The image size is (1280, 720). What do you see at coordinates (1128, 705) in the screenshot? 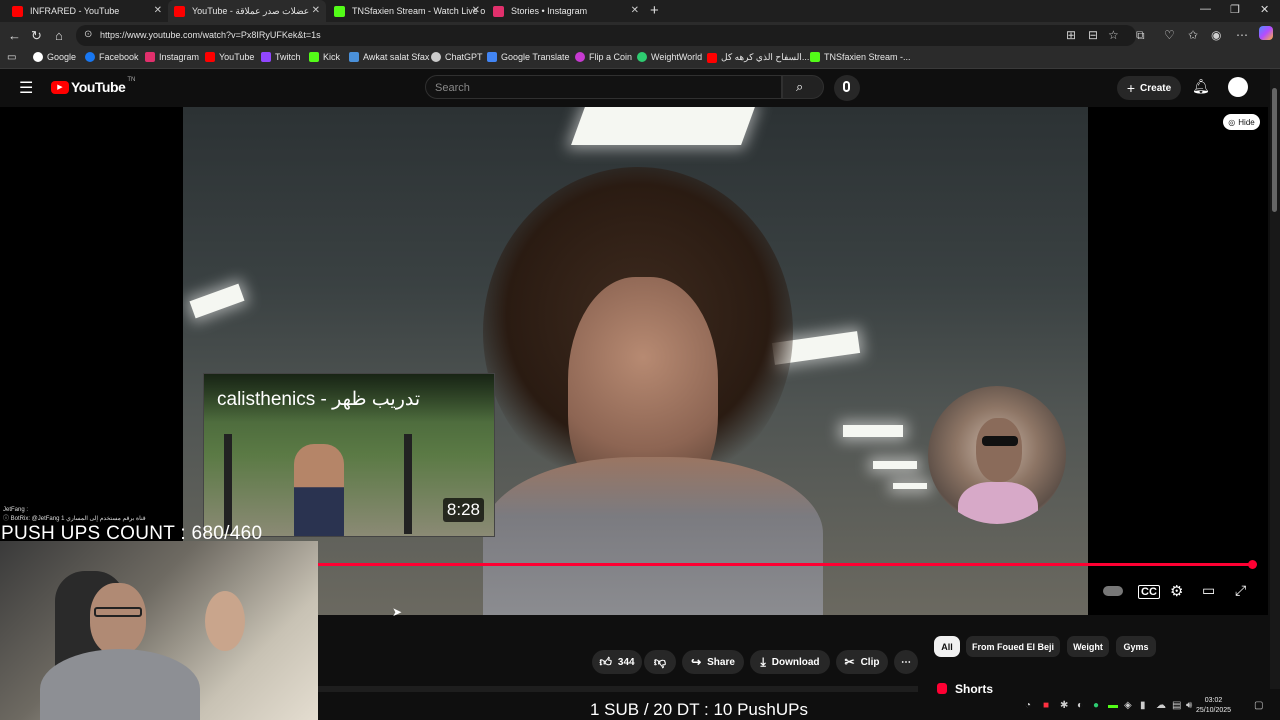
I see `steam-icon: ◈` at bounding box center [1128, 705].